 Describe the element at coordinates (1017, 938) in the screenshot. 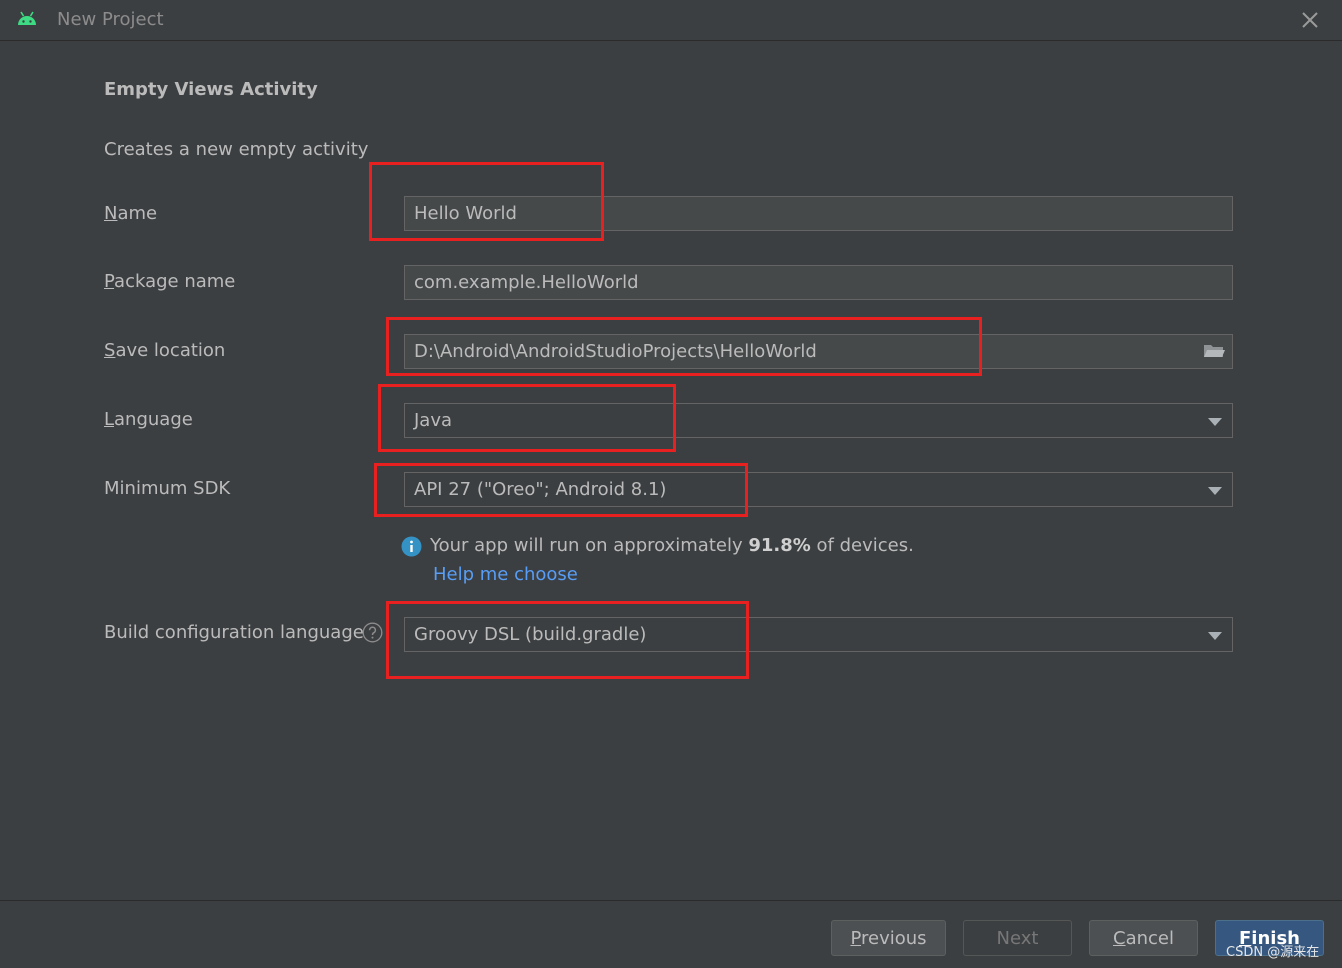

I see `next-button: Next` at that location.